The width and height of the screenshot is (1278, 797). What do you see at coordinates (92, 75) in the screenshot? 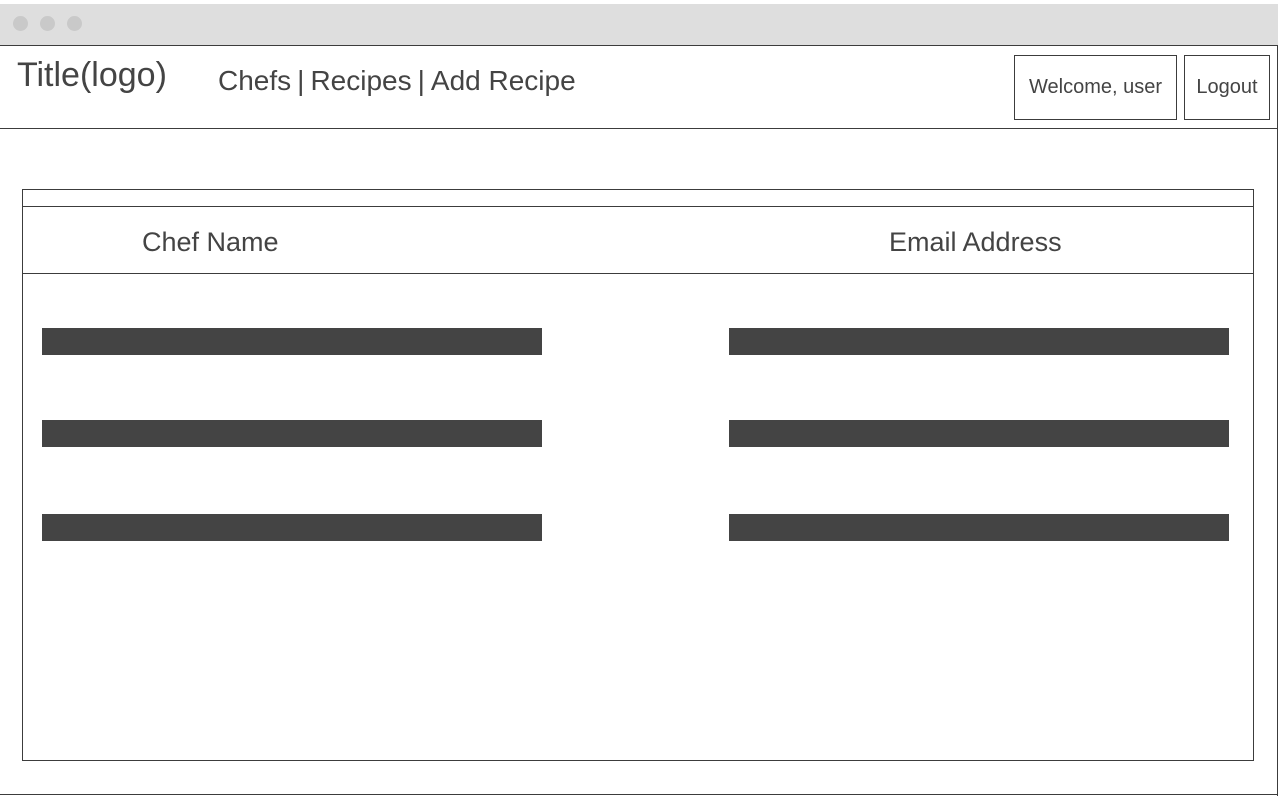
I see `site-logo: Title(logo)` at bounding box center [92, 75].